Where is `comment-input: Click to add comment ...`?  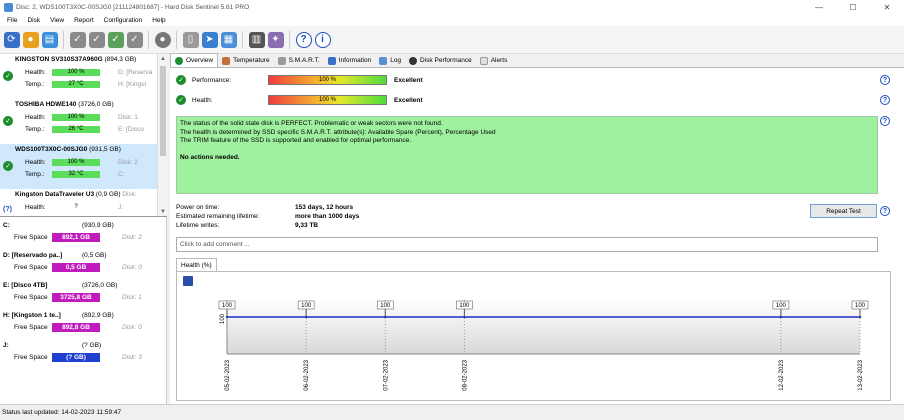
comment-input: Click to add comment ... is located at coordinates (527, 244).